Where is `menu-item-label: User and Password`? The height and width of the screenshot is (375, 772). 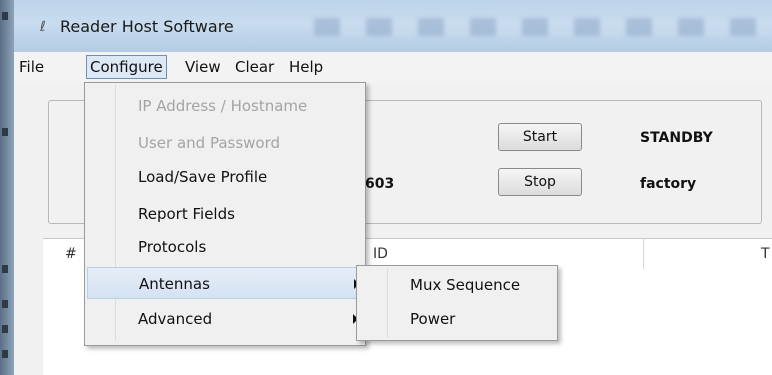
menu-item-label: User and Password is located at coordinates (209, 143).